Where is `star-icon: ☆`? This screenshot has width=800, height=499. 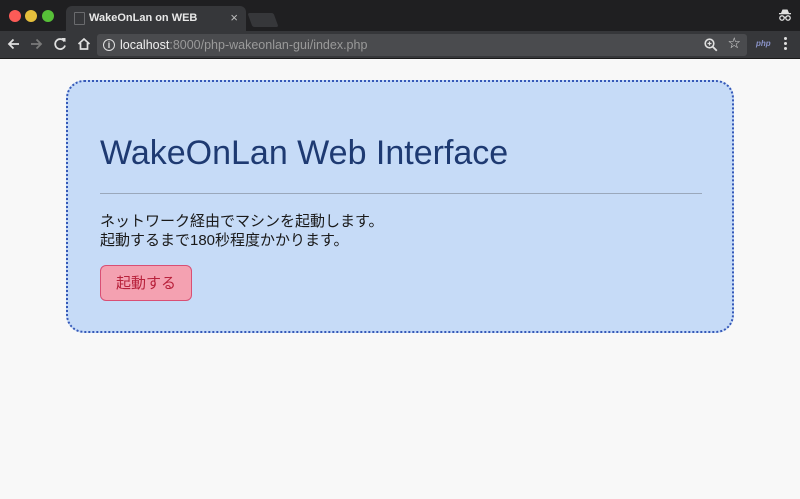
star-icon: ☆ is located at coordinates (734, 44).